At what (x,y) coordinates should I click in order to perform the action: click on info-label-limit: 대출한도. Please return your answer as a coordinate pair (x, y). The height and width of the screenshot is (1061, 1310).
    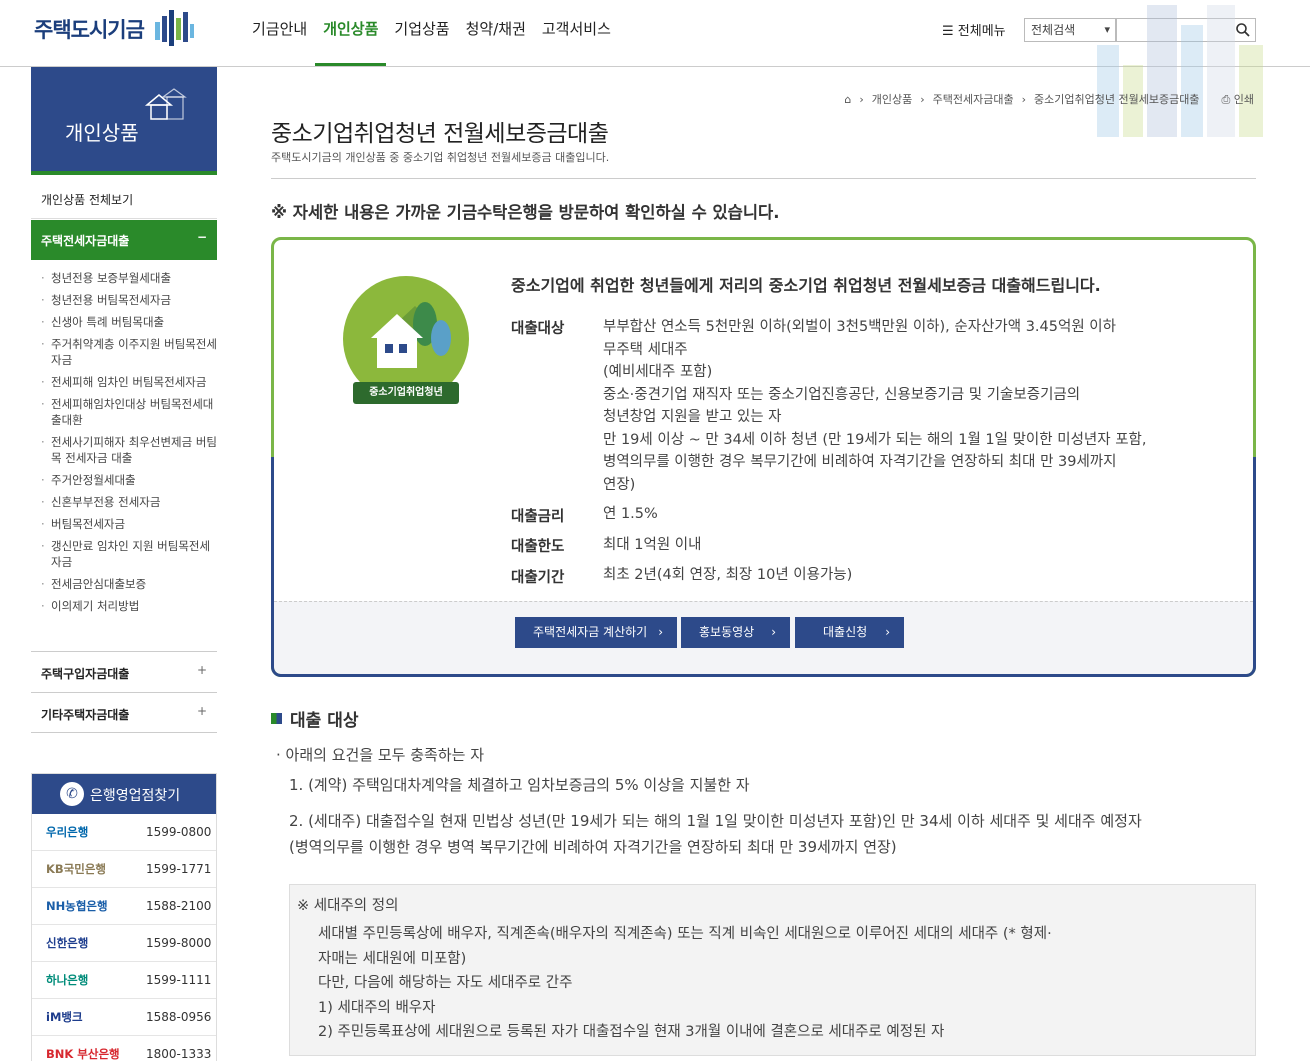
    Looking at the image, I should click on (538, 547).